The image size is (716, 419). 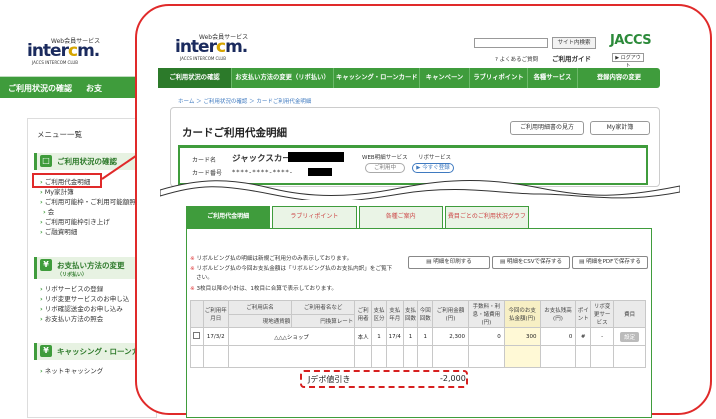 What do you see at coordinates (547, 128) in the screenshot?
I see `statement-guide-button: ご利用明細書の見方` at bounding box center [547, 128].